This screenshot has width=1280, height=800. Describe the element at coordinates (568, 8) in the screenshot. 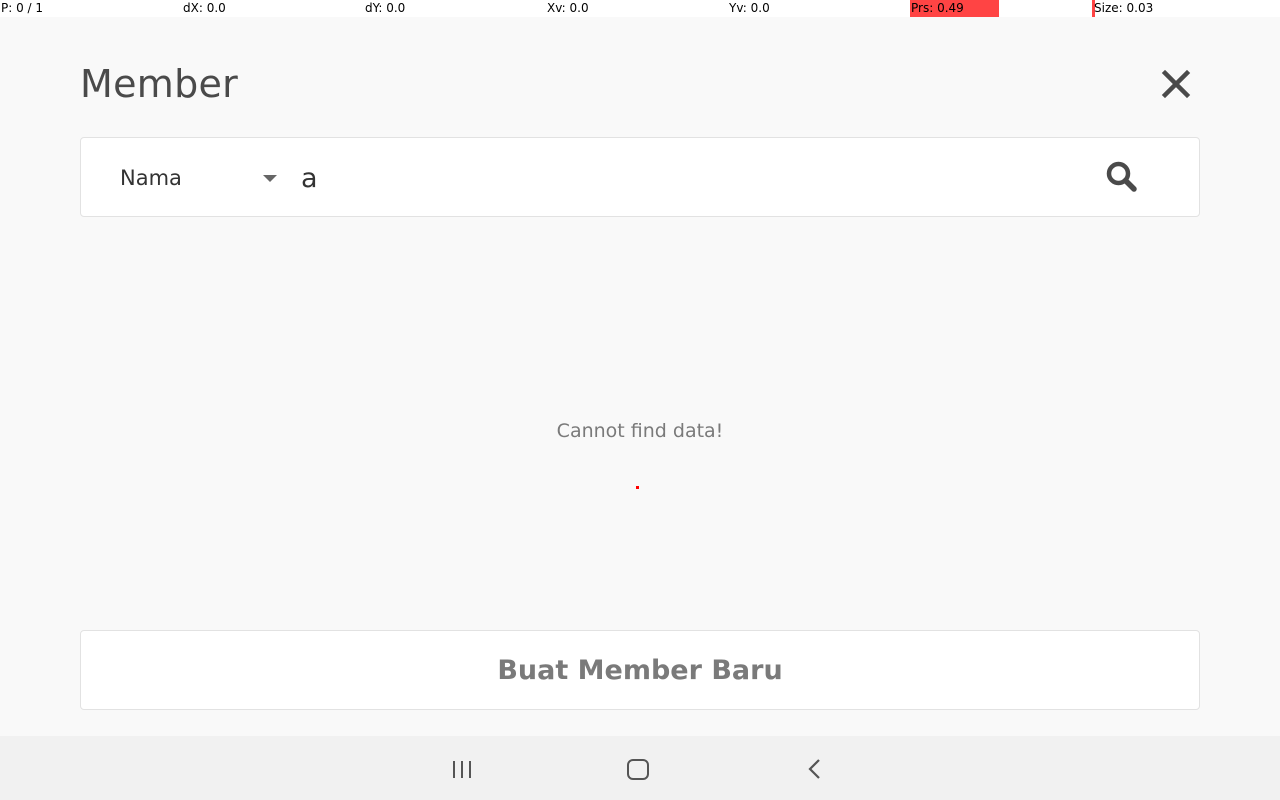

I see `debug-xv: Xv: 0.0` at that location.